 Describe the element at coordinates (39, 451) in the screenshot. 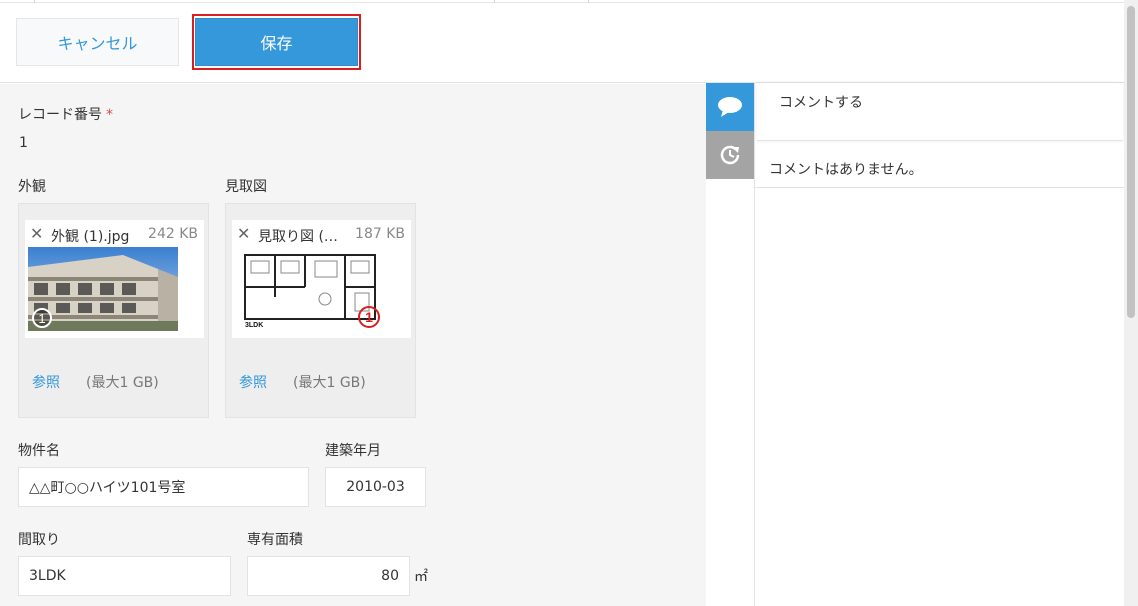

I see `property-name-label: 物件名` at that location.